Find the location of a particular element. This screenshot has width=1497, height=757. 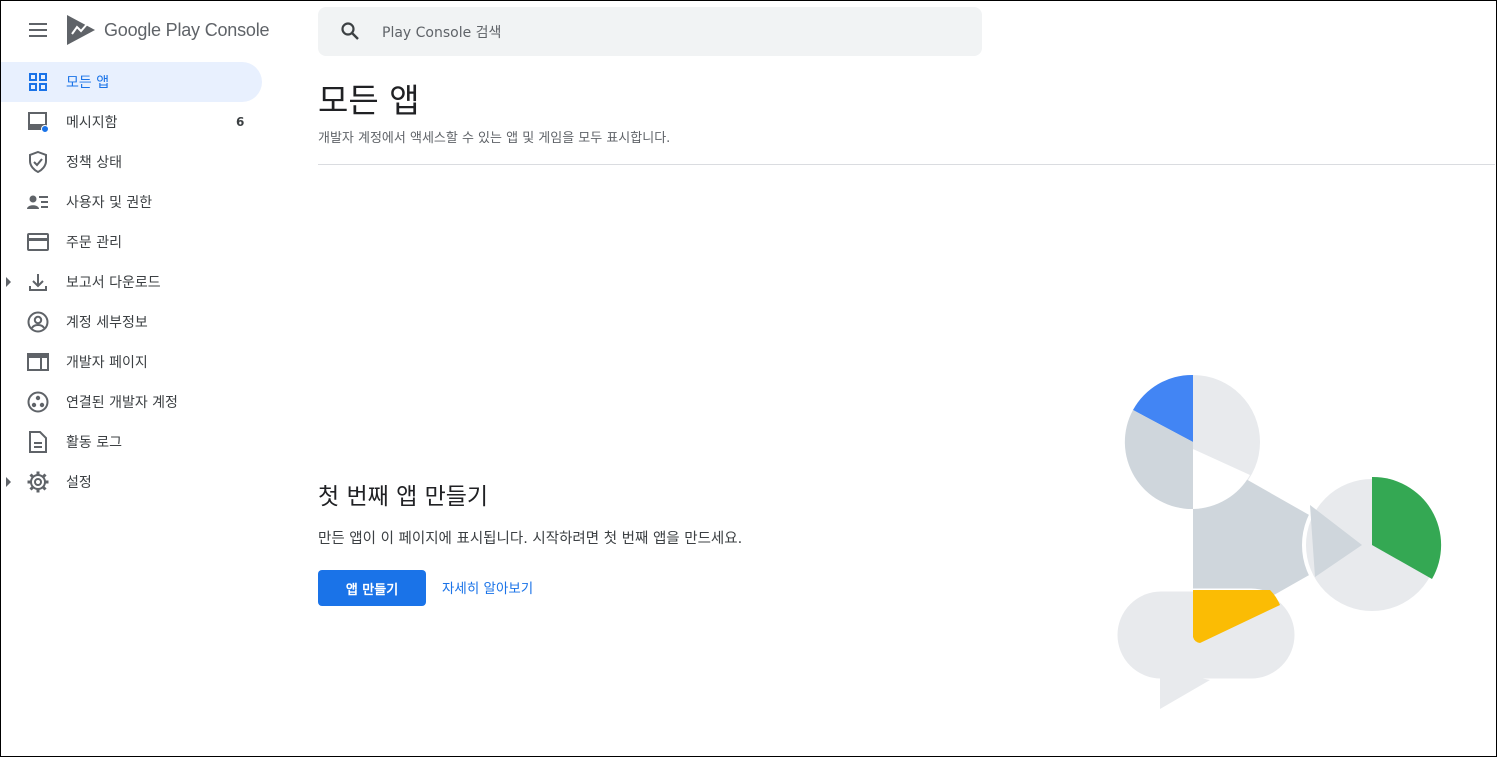

play-console-logo-icon is located at coordinates (81, 30).